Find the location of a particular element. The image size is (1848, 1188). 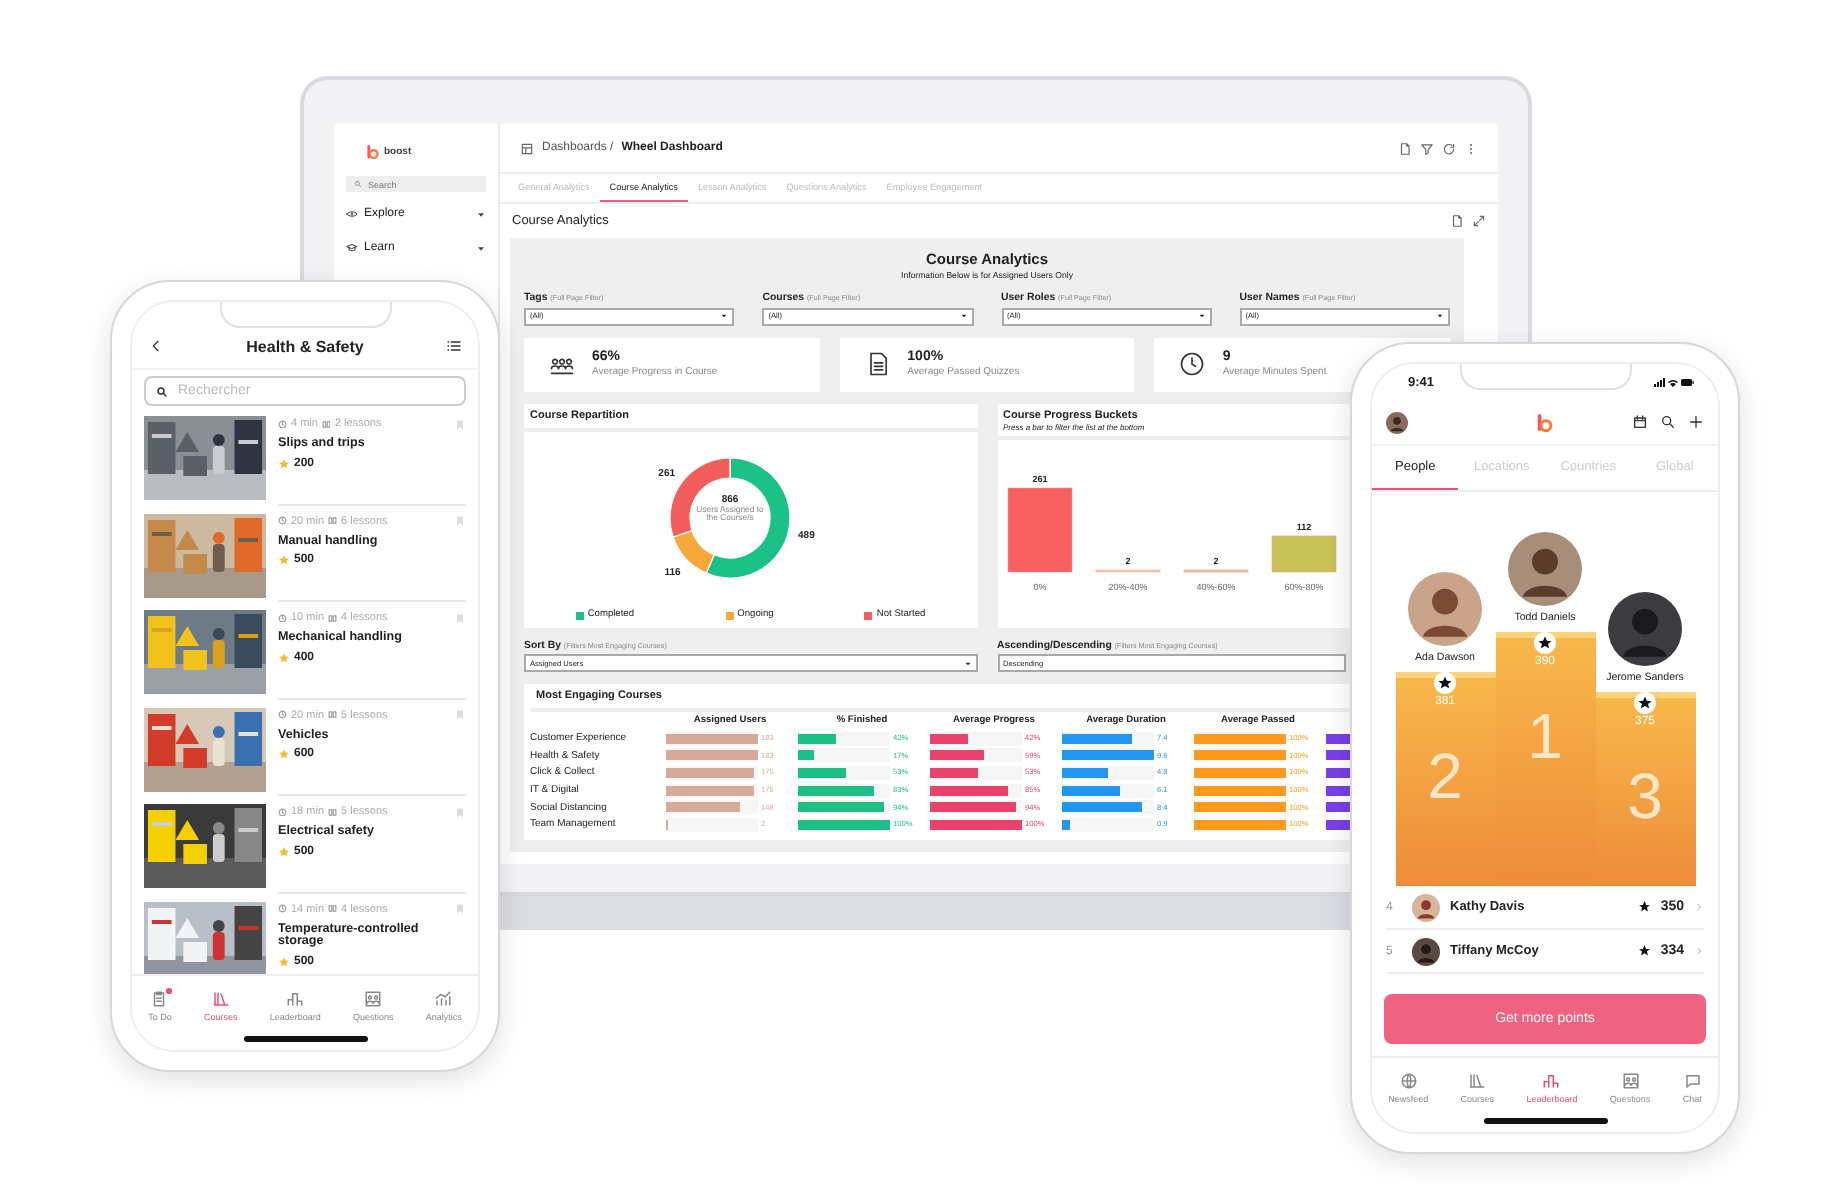

chart-bar is located at coordinates (1039, 529).